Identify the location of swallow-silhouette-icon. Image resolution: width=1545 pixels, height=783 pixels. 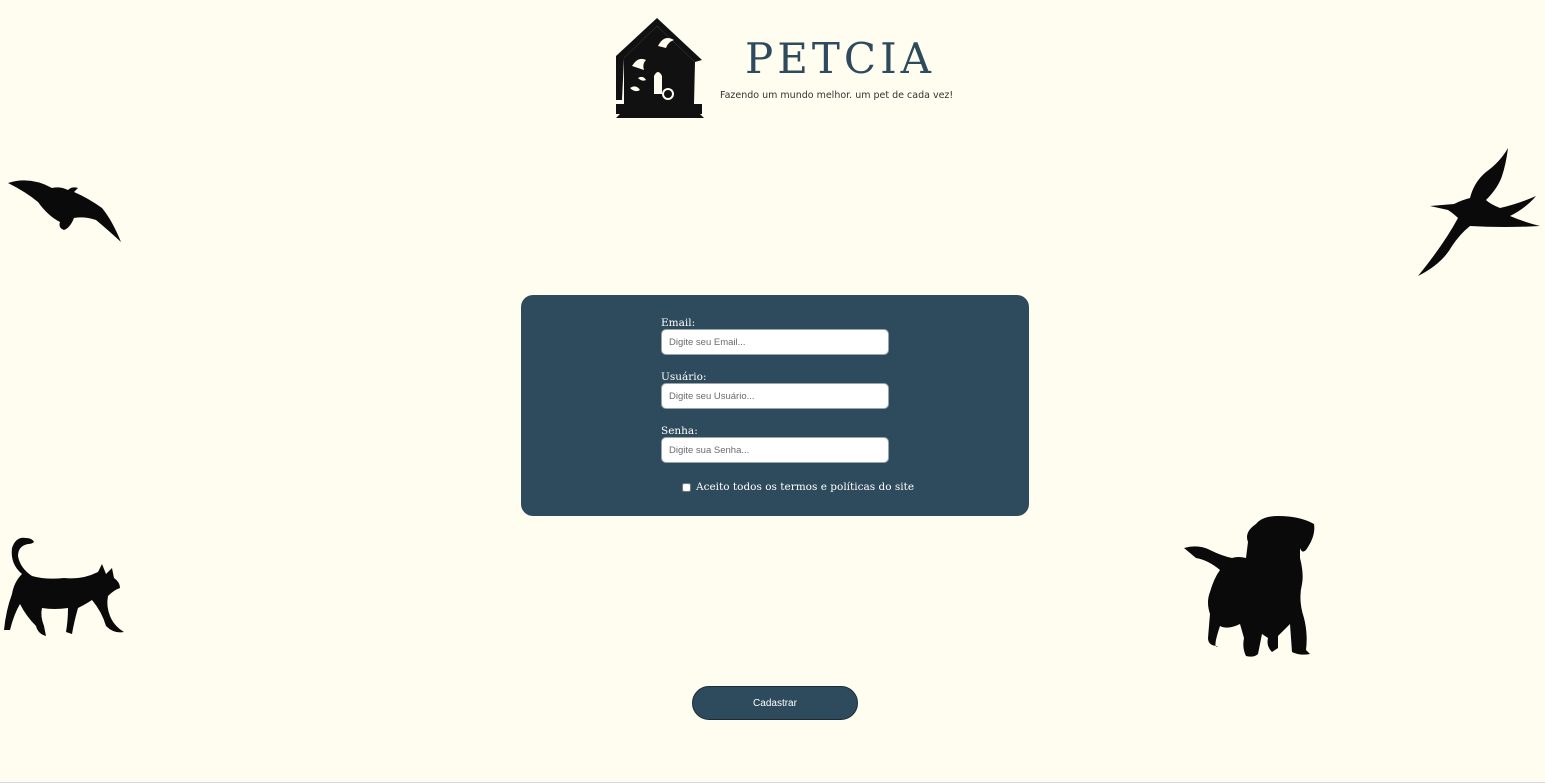
(1479, 212).